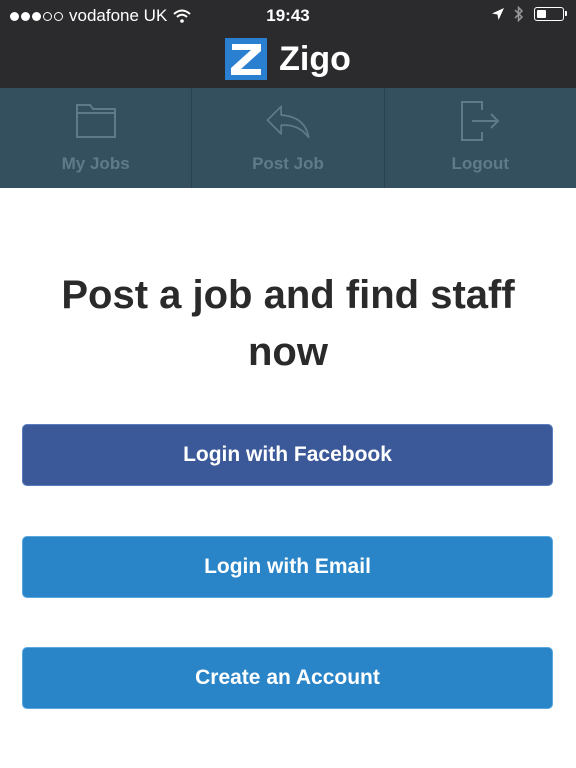 The image size is (576, 768). I want to click on app-header: vodafone UK 19:43 Zigo, so click(288, 44).